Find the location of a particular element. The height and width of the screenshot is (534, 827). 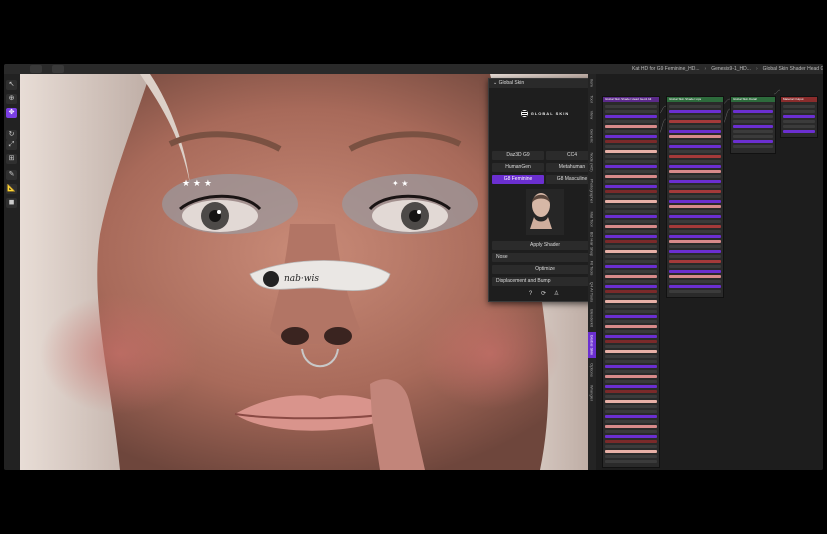

help-icon: ? is located at coordinates (530, 294).